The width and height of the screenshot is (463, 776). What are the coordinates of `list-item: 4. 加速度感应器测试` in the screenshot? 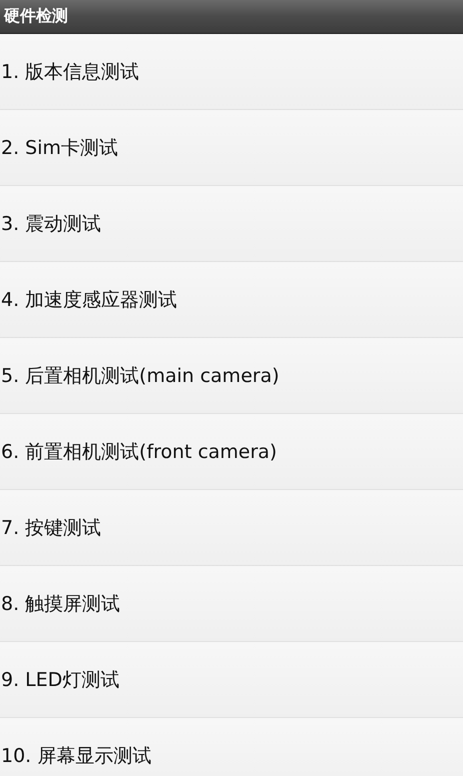 It's located at (231, 300).